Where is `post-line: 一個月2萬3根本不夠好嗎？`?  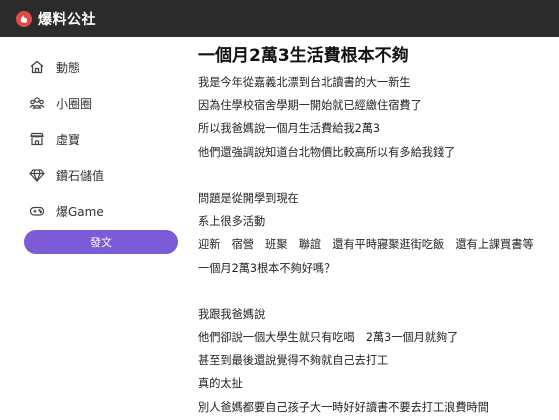 post-line: 一個月2萬3根本不夠好嗎？ is located at coordinates (267, 268).